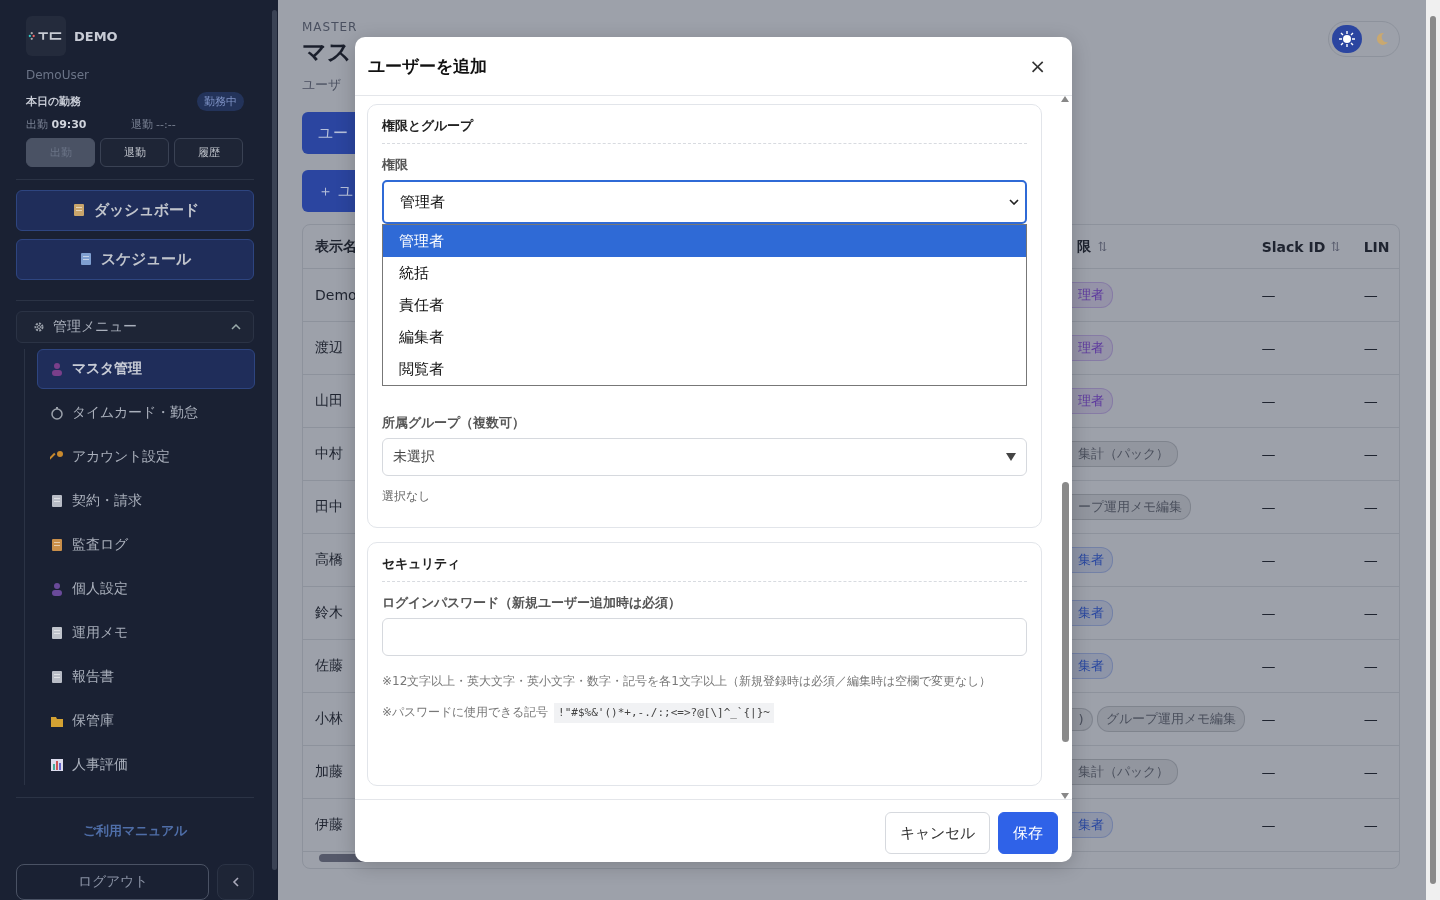 The image size is (1440, 900). What do you see at coordinates (146, 413) in the screenshot?
I see `menu-item: タイムカード・勤怠` at bounding box center [146, 413].